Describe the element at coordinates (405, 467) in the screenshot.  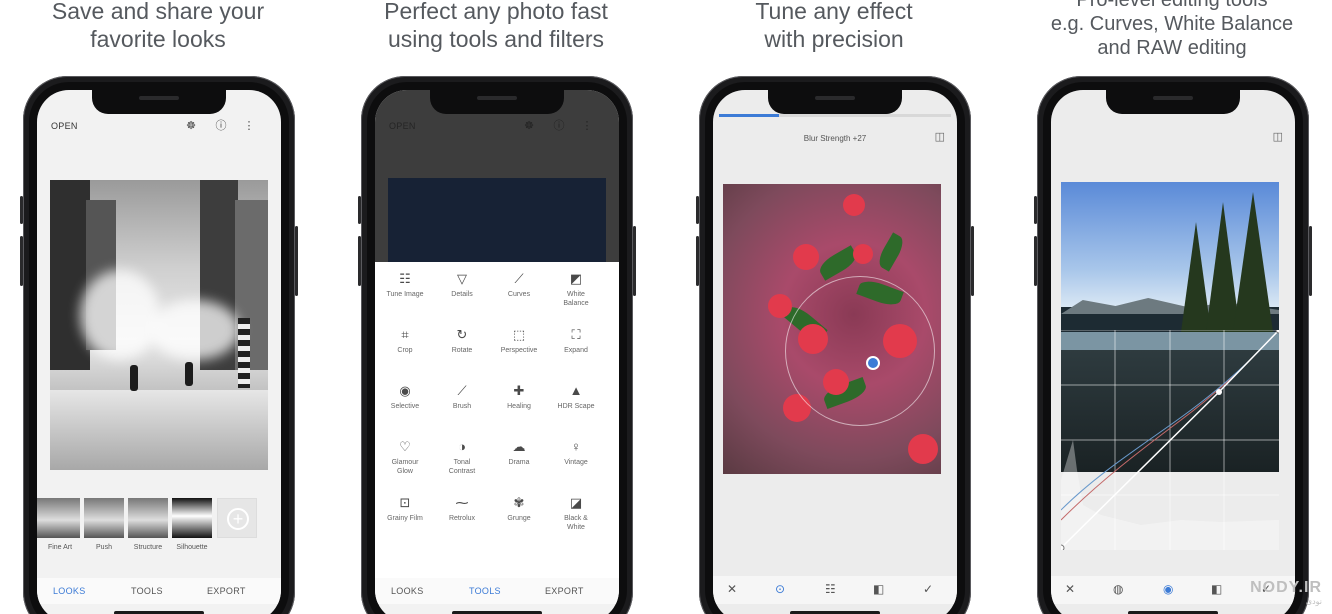
I see `tool-label: Glamour Glow` at that location.